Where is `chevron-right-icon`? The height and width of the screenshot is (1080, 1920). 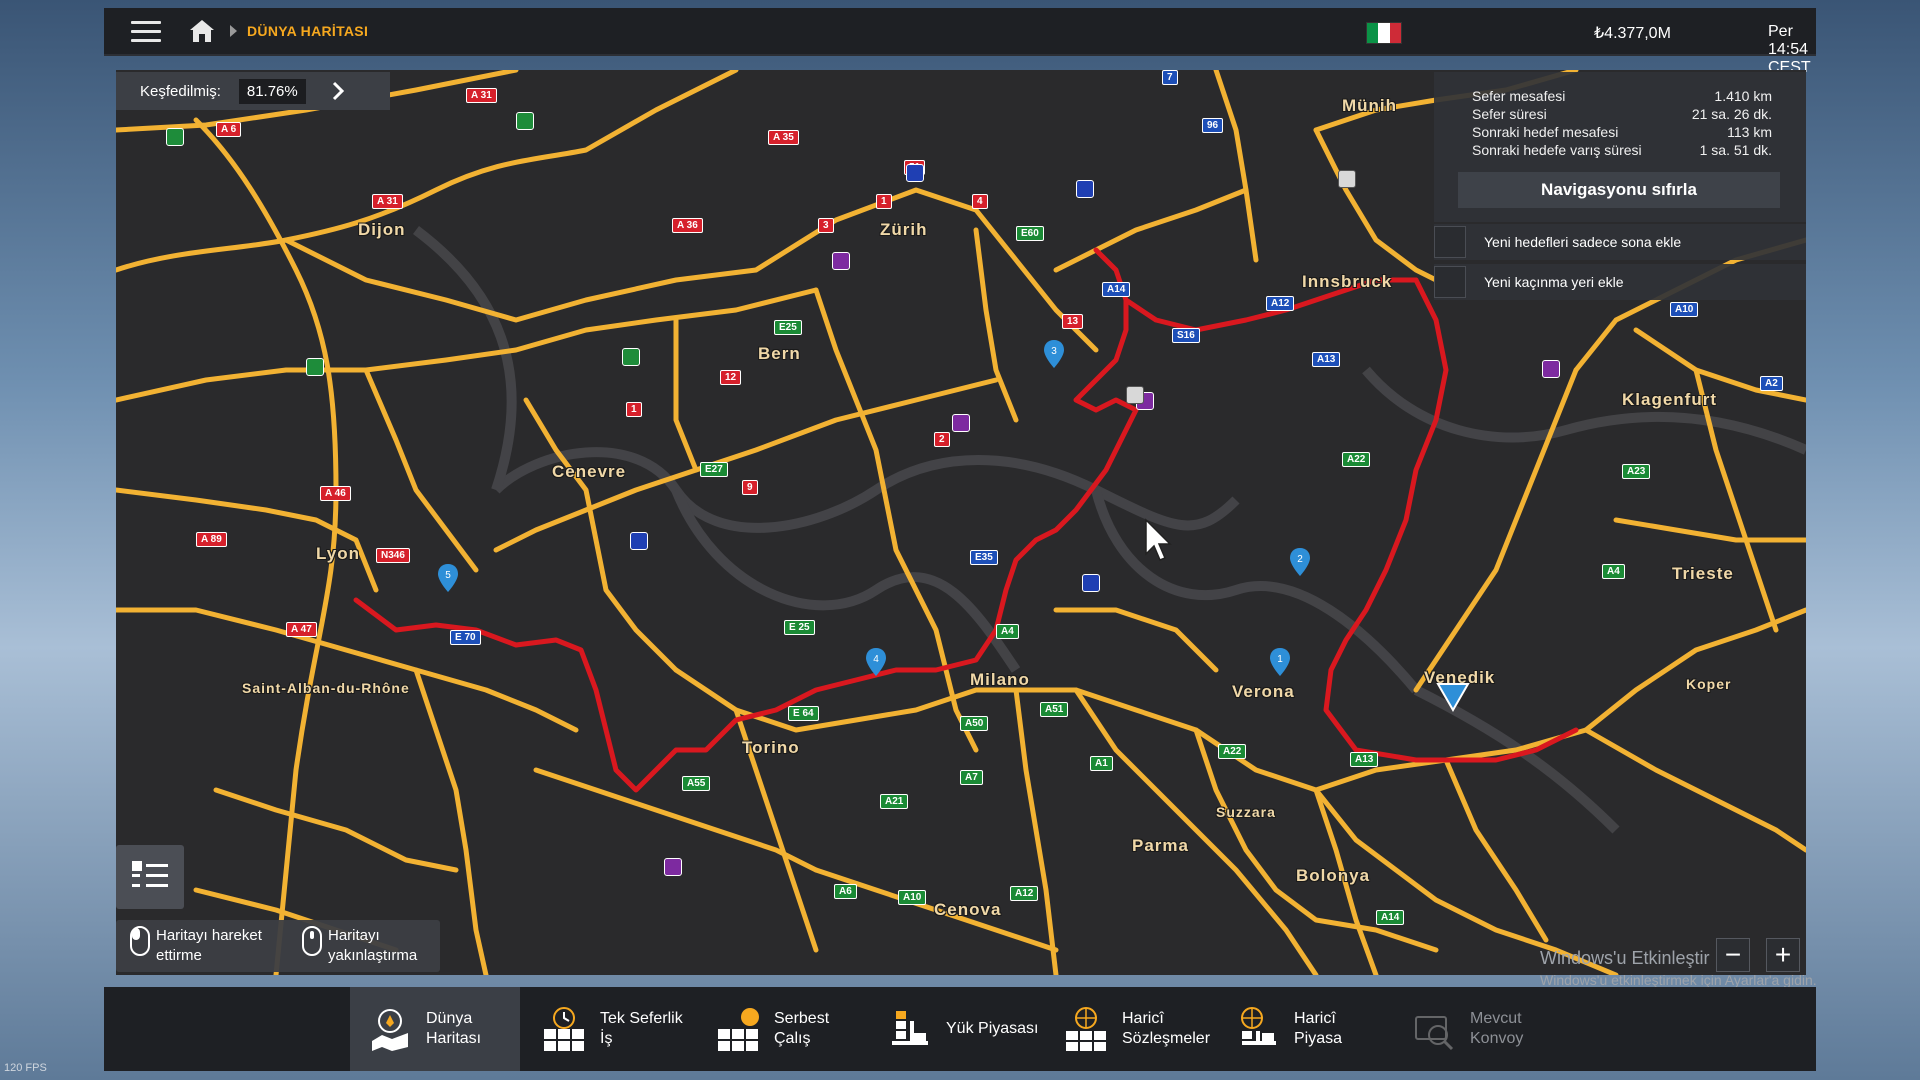
chevron-right-icon is located at coordinates (338, 91).